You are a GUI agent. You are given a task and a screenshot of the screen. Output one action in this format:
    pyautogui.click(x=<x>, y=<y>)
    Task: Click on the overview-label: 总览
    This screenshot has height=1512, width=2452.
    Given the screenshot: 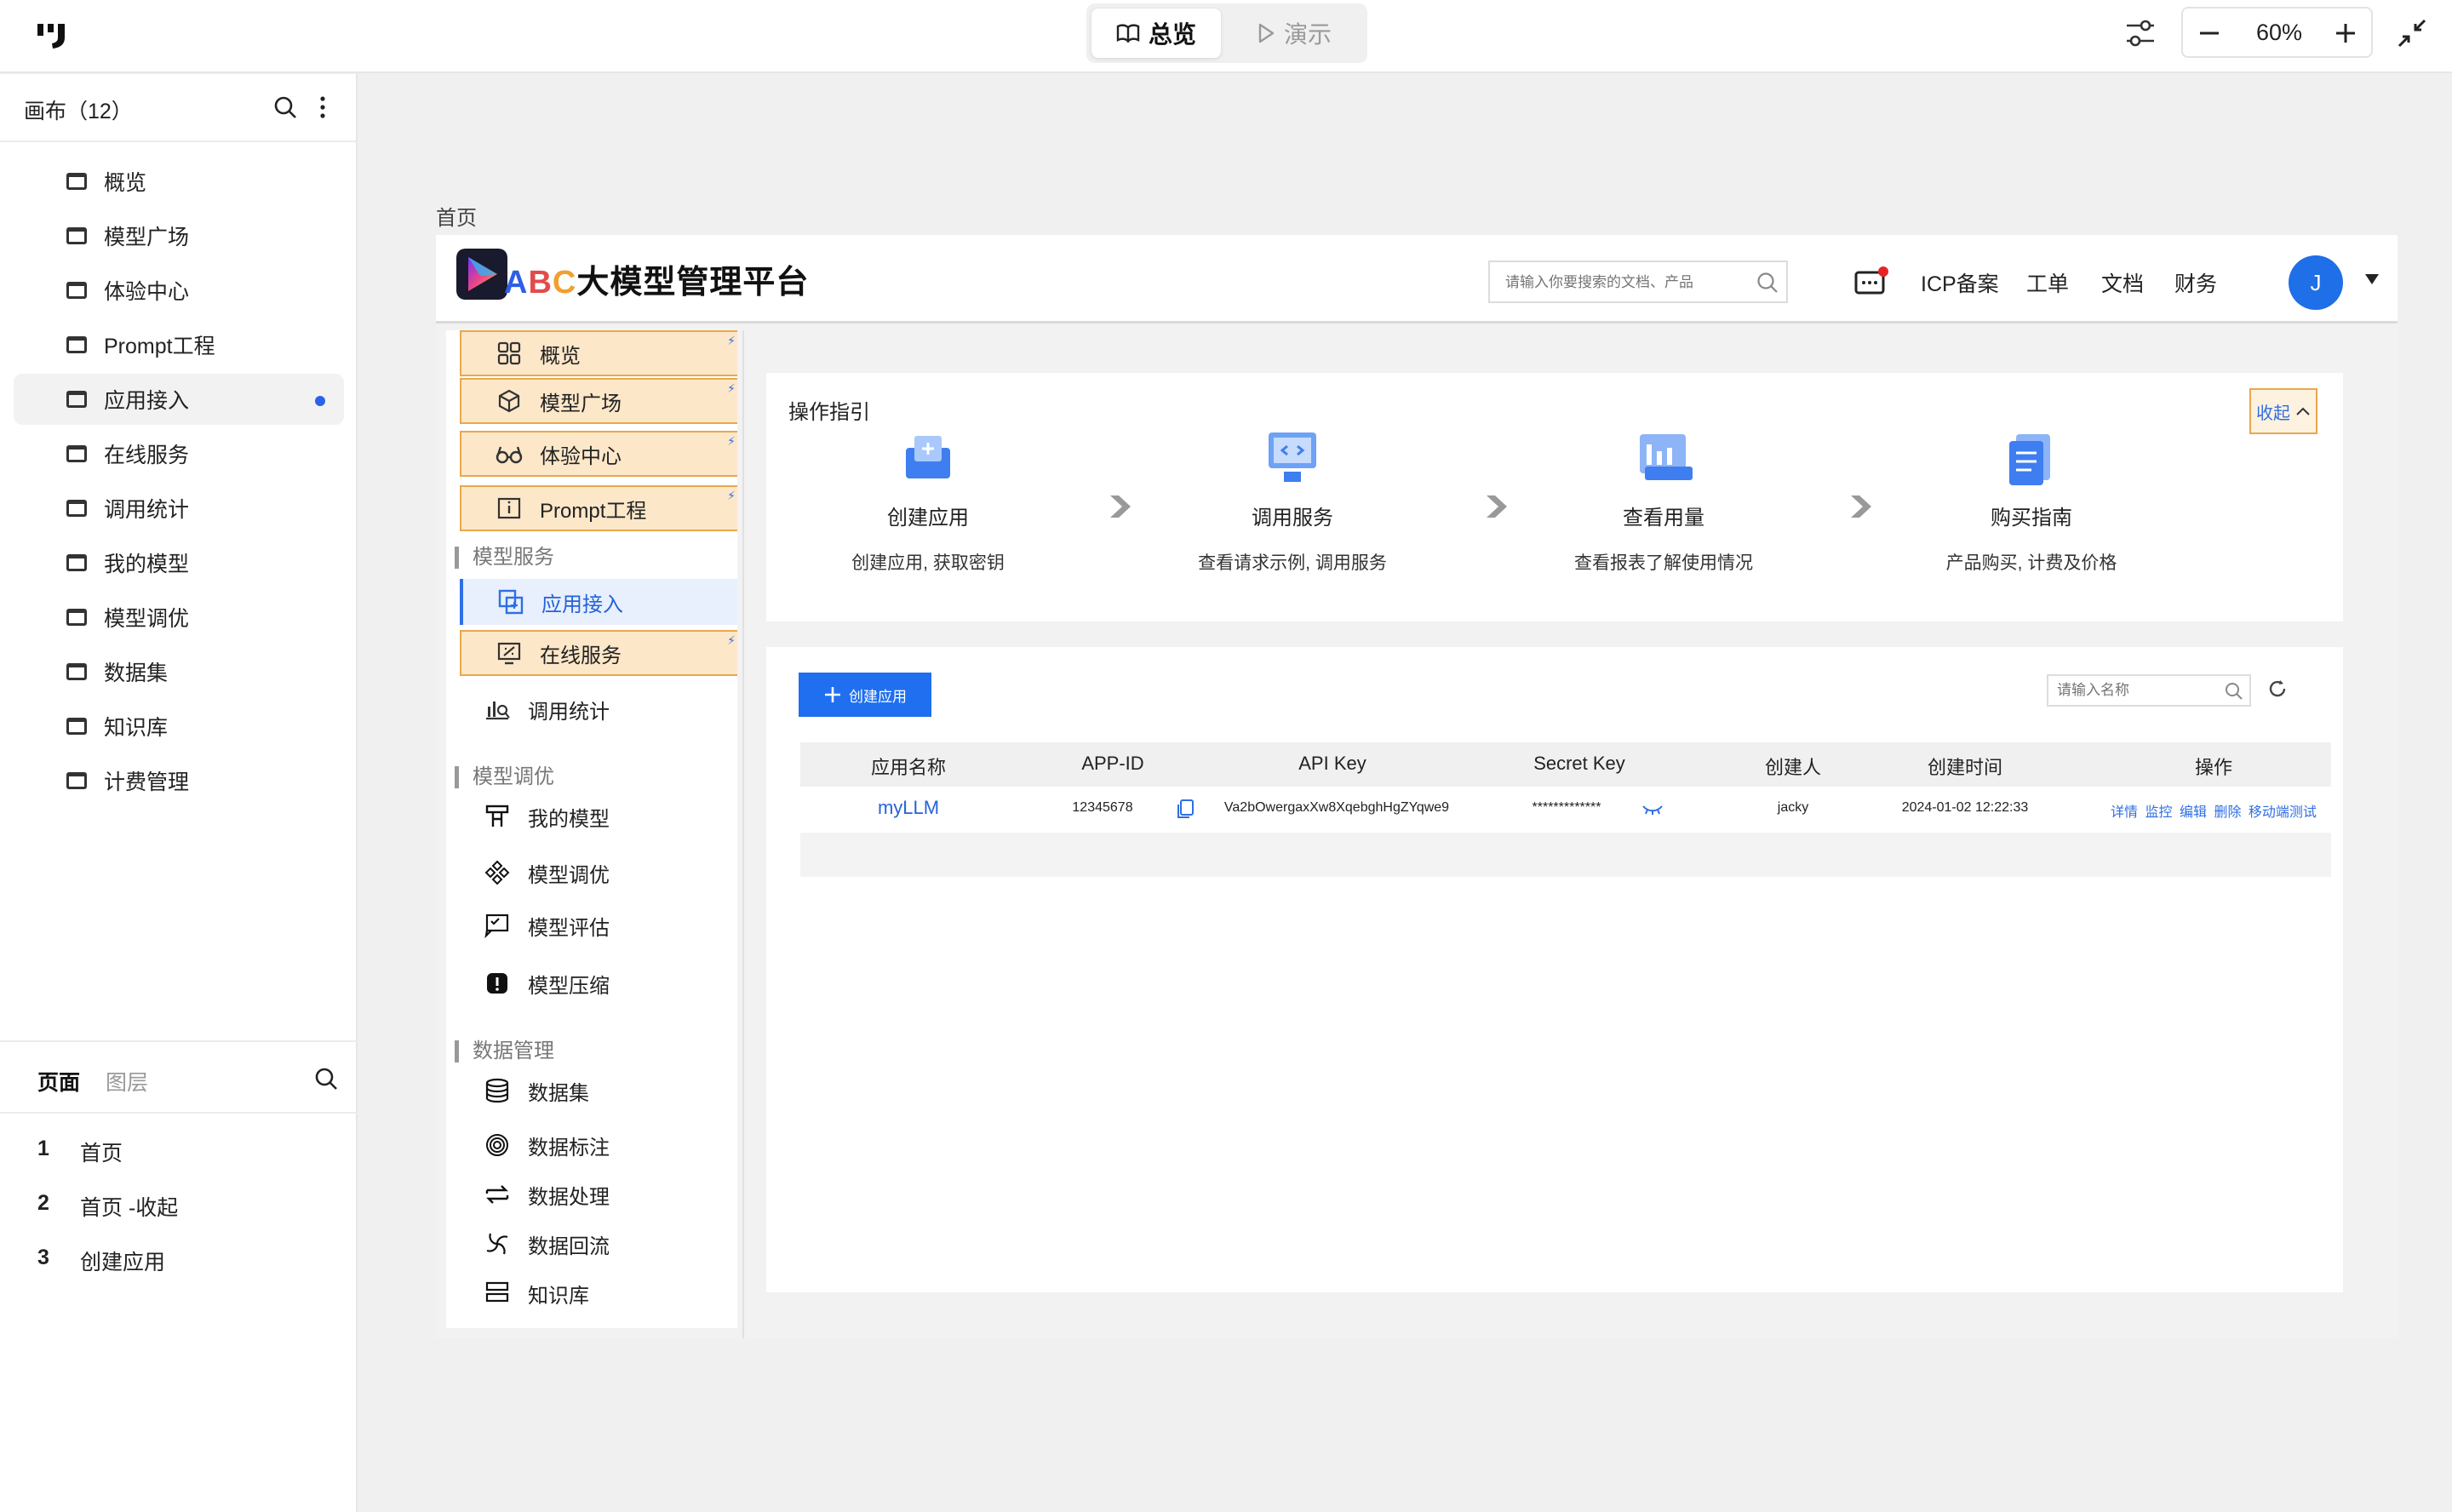 What is the action you would take?
    pyautogui.click(x=1172, y=34)
    